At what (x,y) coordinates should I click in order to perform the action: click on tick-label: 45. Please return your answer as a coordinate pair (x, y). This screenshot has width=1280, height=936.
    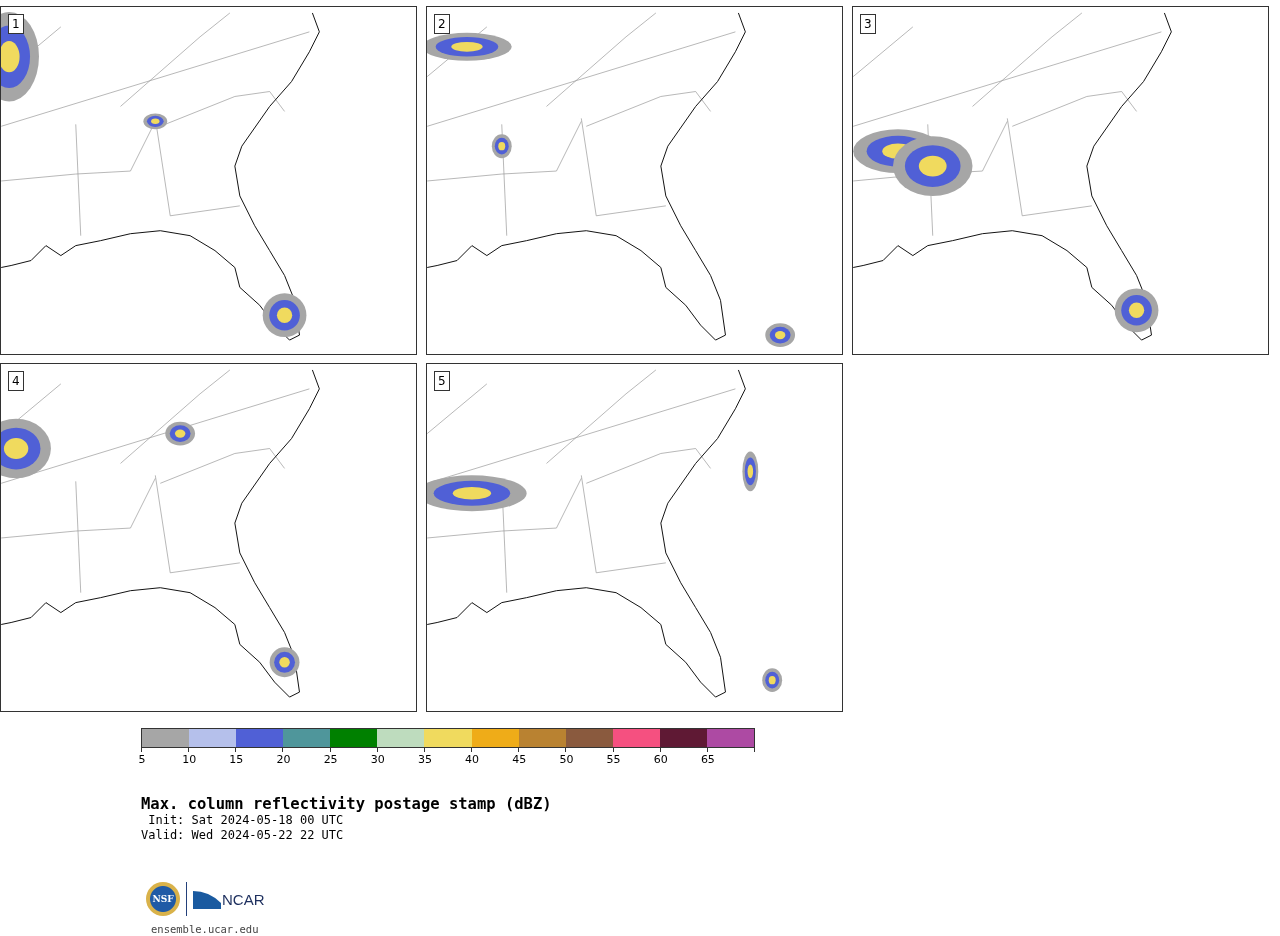
    Looking at the image, I should click on (519, 759).